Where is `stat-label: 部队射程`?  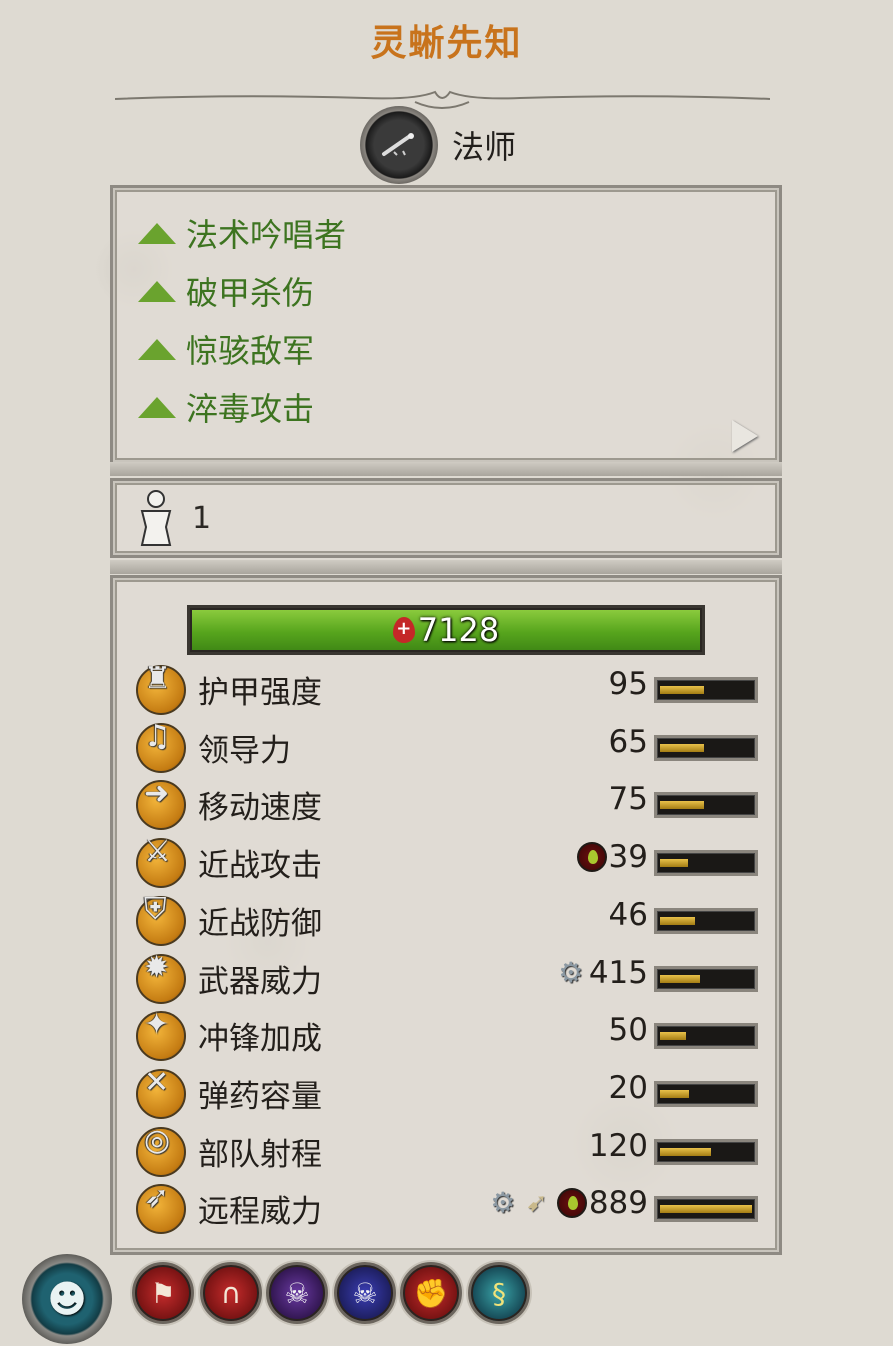
stat-label: 部队射程 is located at coordinates (260, 1154).